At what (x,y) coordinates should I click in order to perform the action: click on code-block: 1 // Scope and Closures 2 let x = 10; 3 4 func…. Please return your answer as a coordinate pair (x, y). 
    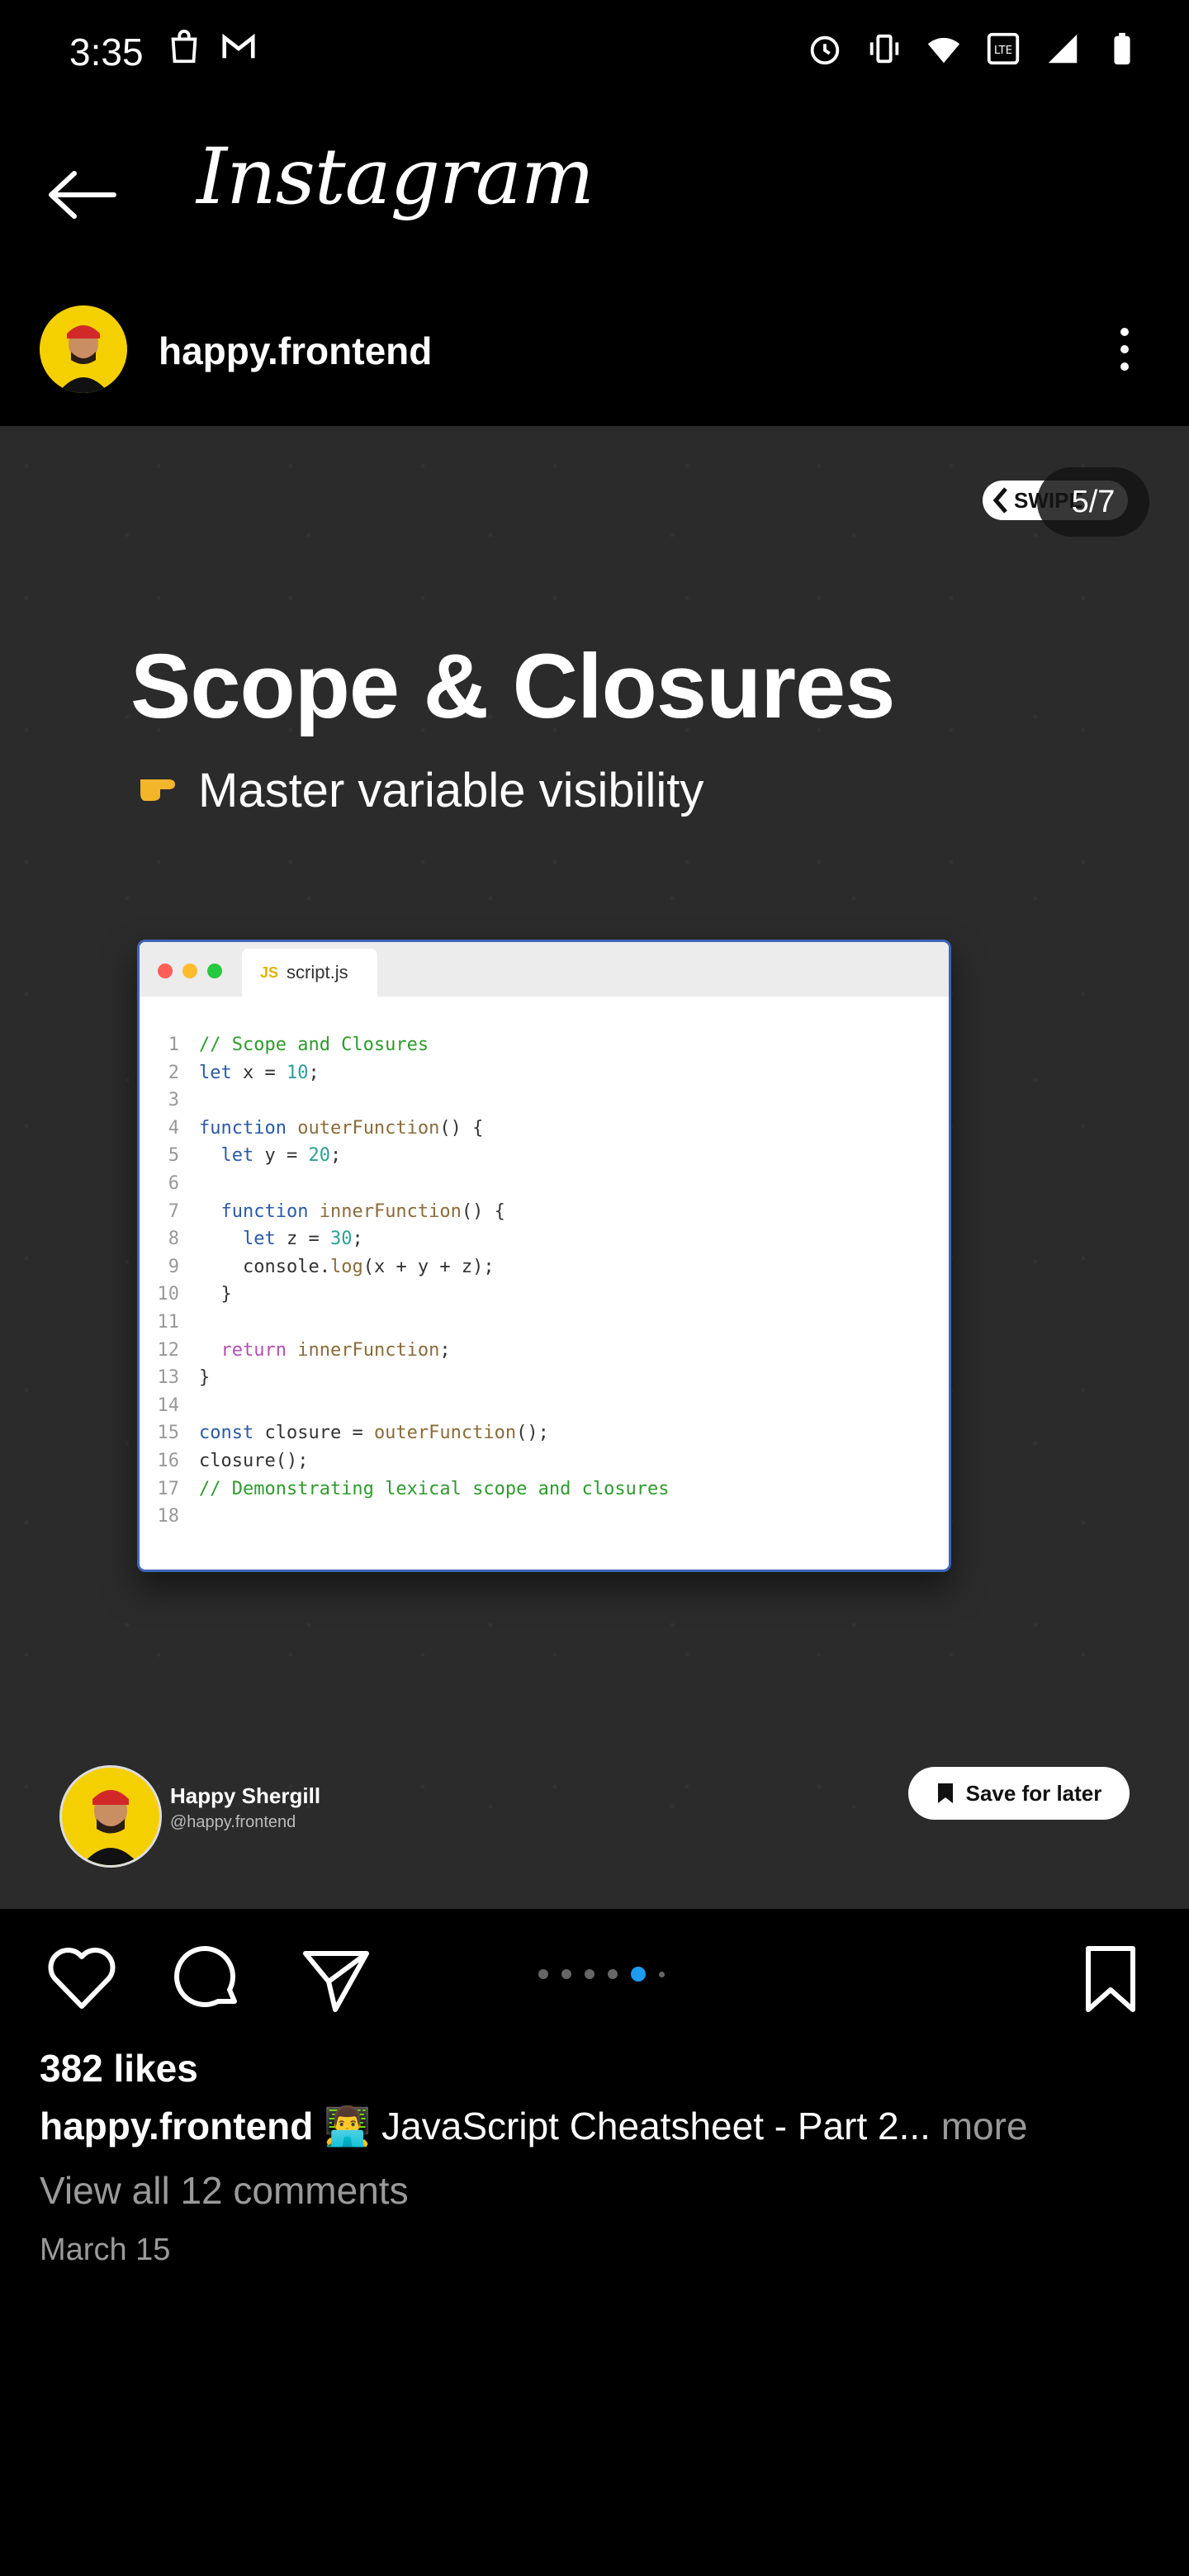
    Looking at the image, I should click on (405, 1284).